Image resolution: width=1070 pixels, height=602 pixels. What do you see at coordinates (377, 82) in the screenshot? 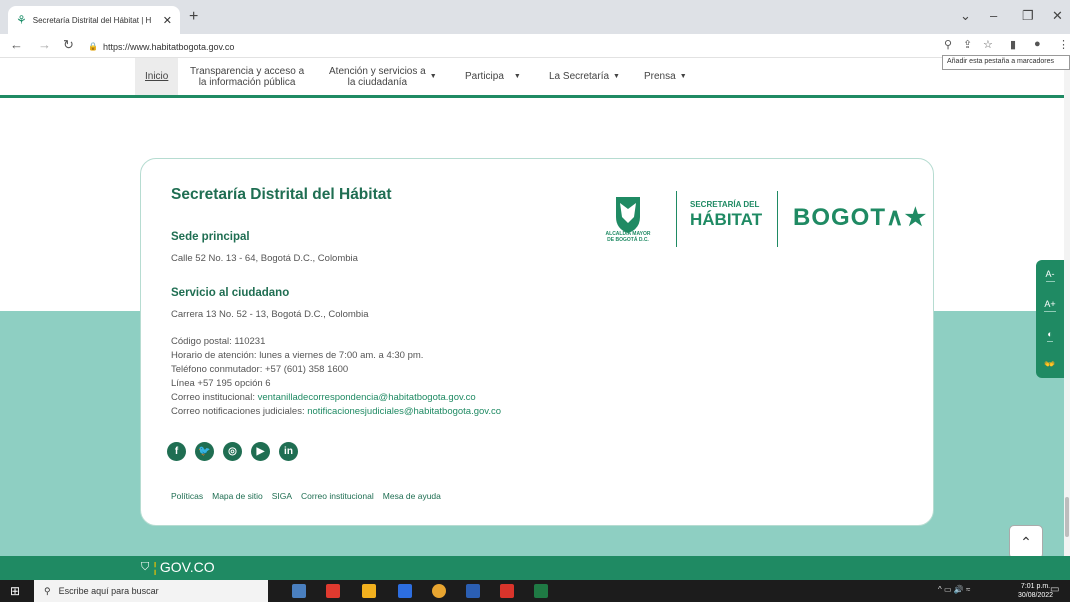
I see `nav-label-line2: la ciudadanía` at bounding box center [377, 82].